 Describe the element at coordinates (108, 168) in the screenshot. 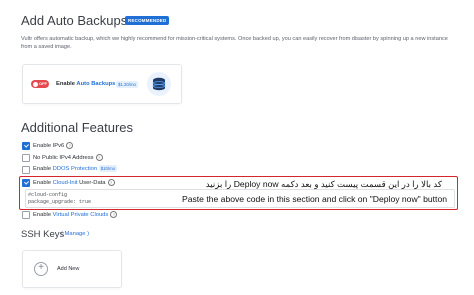

I see `ddos-price: $10/mo` at that location.